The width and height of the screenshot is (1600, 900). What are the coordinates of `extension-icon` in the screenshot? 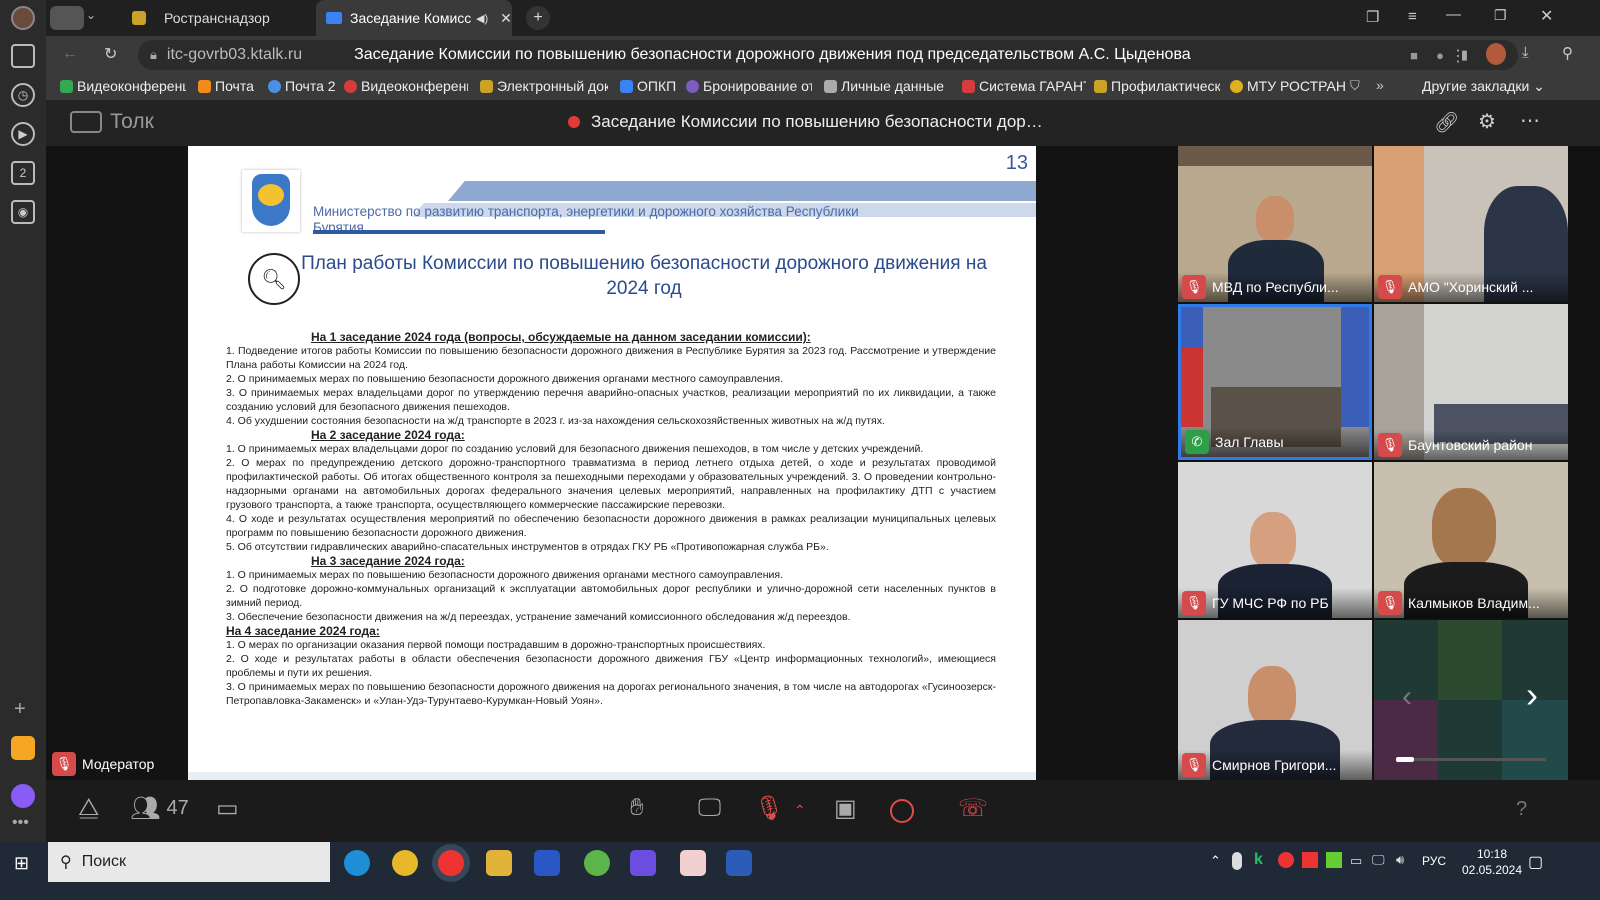 It's located at (1496, 54).